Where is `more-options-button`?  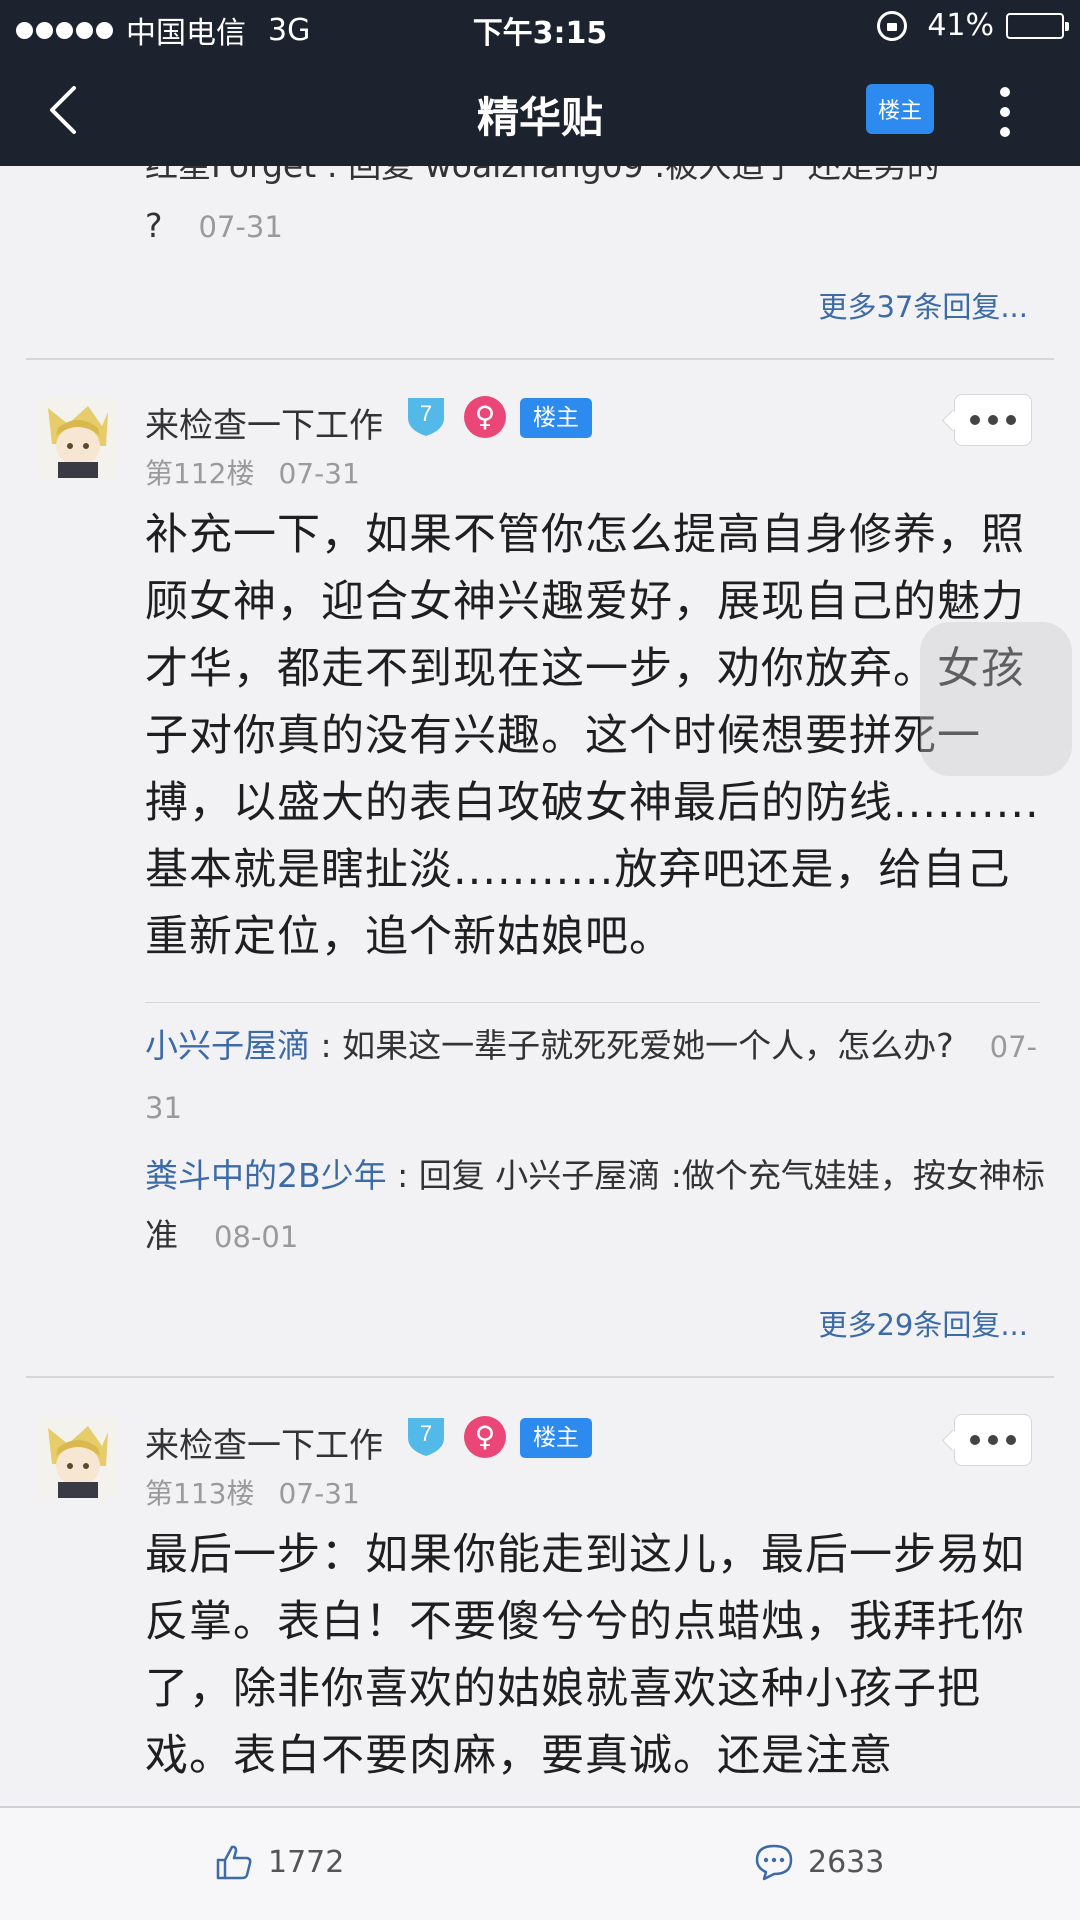
more-options-button is located at coordinates (1005, 112).